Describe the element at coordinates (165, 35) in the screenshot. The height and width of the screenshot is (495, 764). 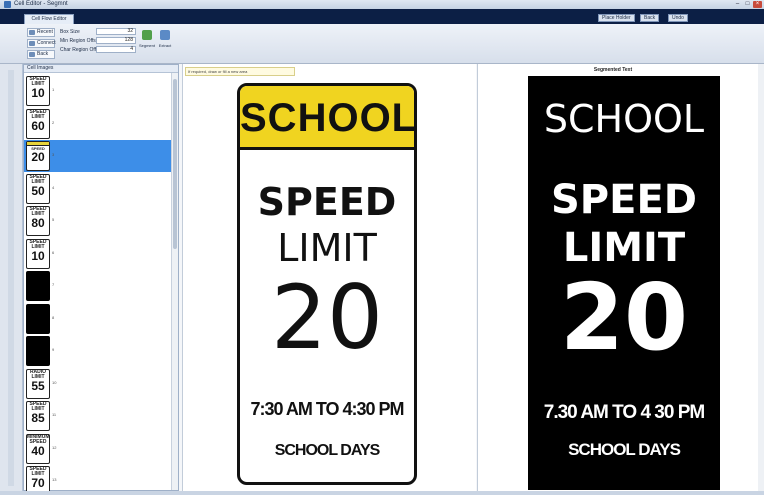
I see `extract-icon` at that location.